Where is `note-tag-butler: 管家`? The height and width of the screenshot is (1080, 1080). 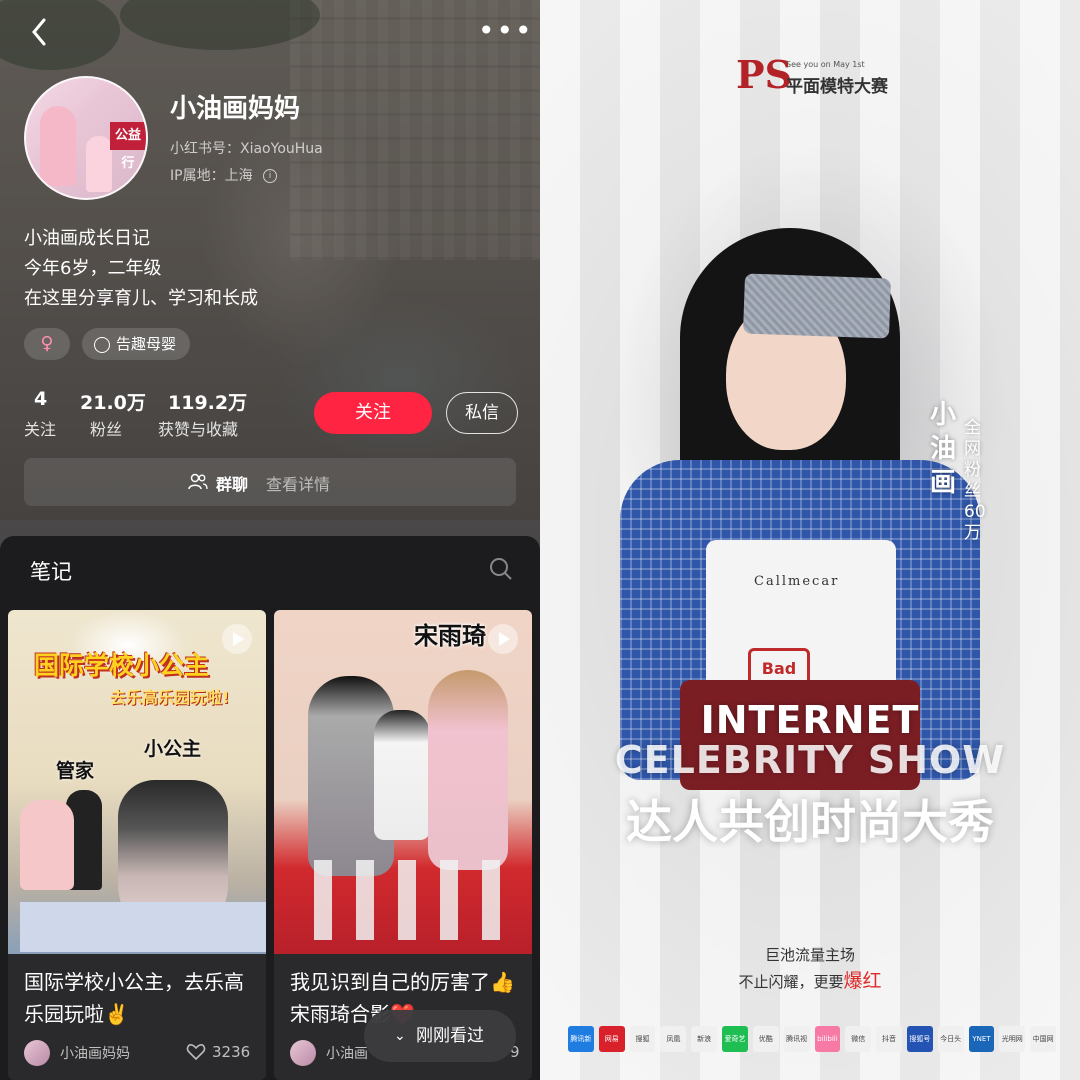 note-tag-butler: 管家 is located at coordinates (75, 771).